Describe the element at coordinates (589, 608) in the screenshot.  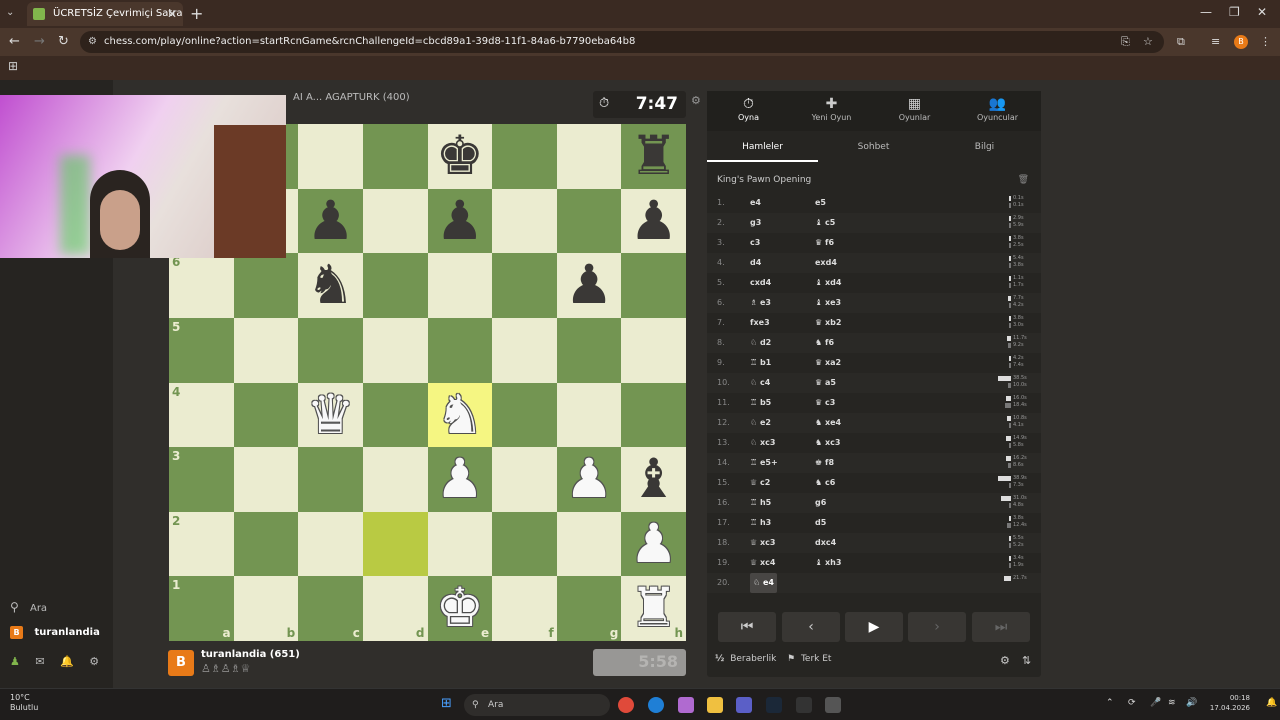
I see `square-g1: g` at that location.